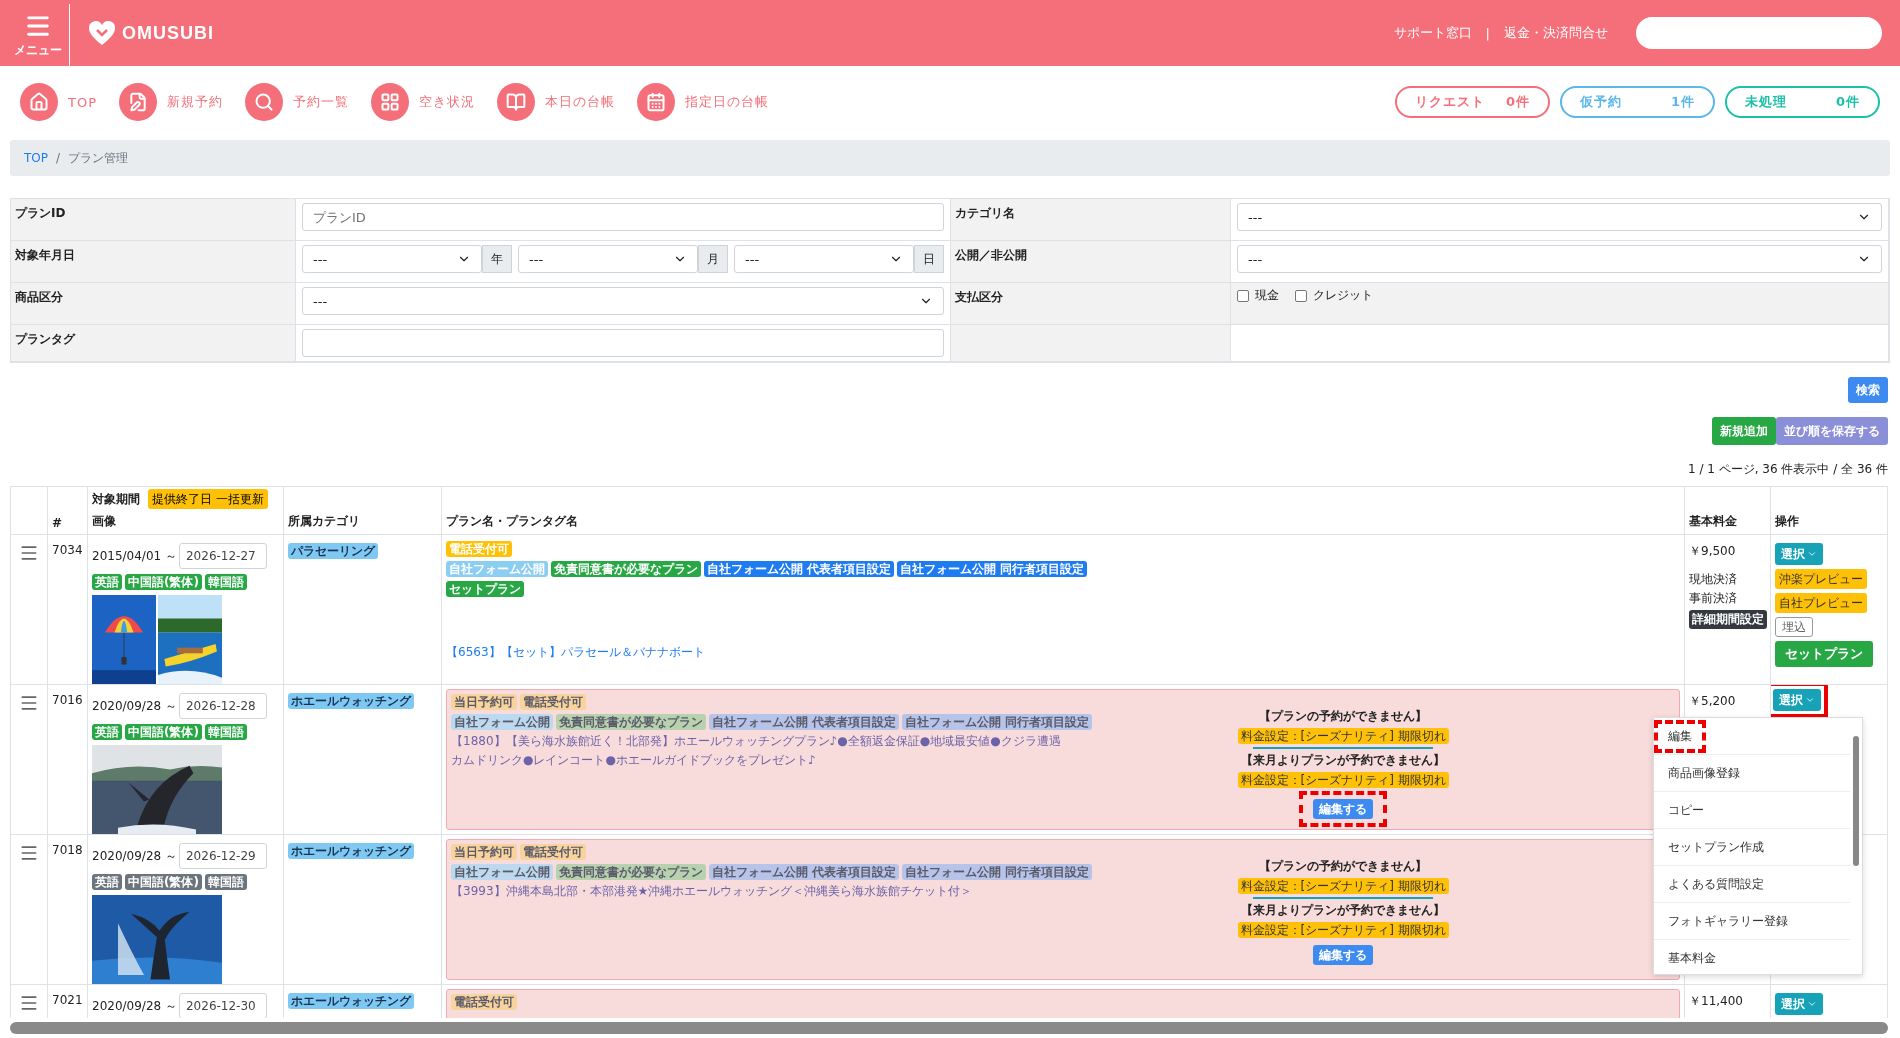  Describe the element at coordinates (1432, 33) in the screenshot. I see `header-link: サポート窓口` at that location.